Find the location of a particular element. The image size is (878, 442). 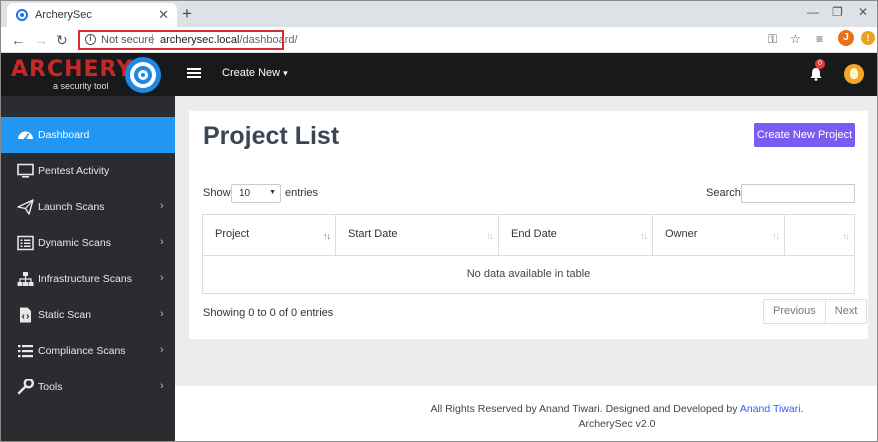

column-header-label: Project is located at coordinates (232, 234).